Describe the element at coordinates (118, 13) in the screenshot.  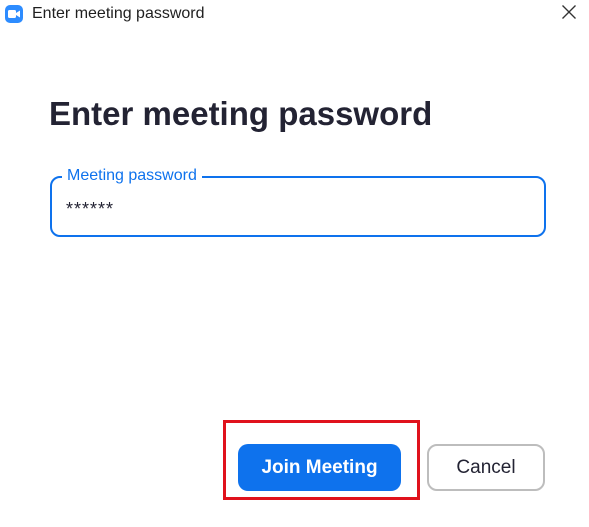
I see `window-title: Enter meeting password` at that location.